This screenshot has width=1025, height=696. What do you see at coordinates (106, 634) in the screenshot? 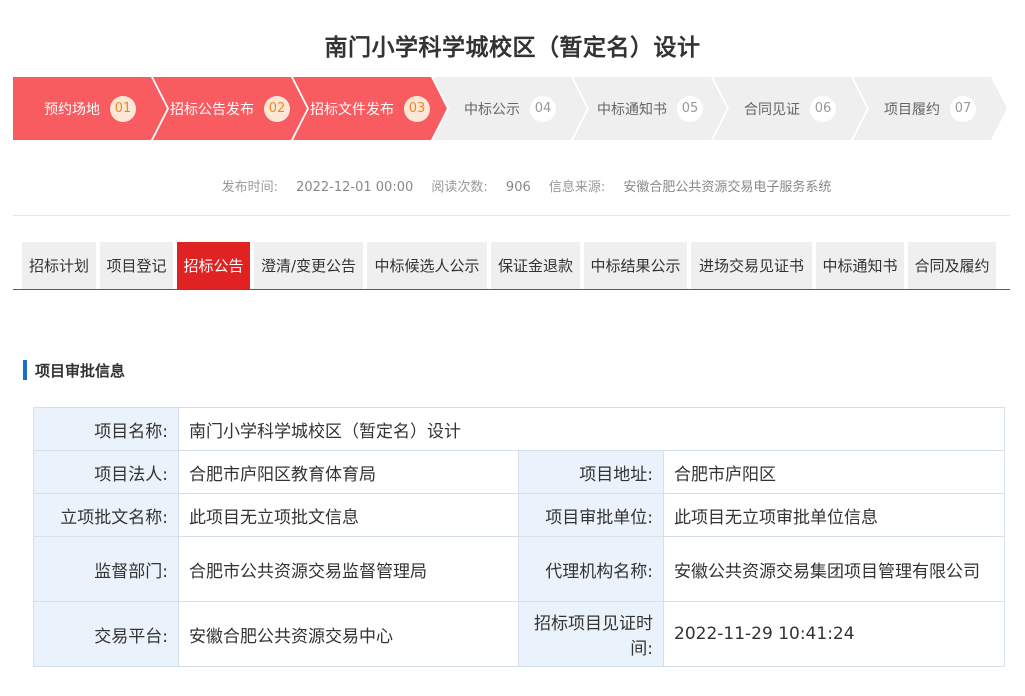
I see `platform-label: 交易平台:` at bounding box center [106, 634].